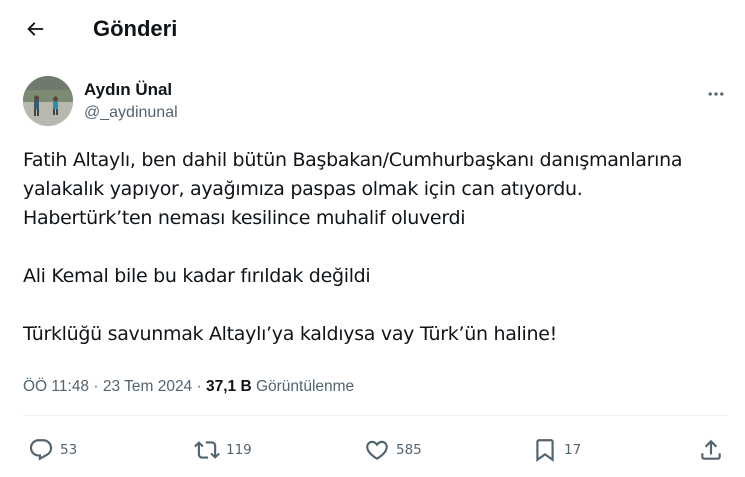 The image size is (745, 477). I want to click on tweet-author: Aydın Ünal @_aydinunal, so click(375, 102).